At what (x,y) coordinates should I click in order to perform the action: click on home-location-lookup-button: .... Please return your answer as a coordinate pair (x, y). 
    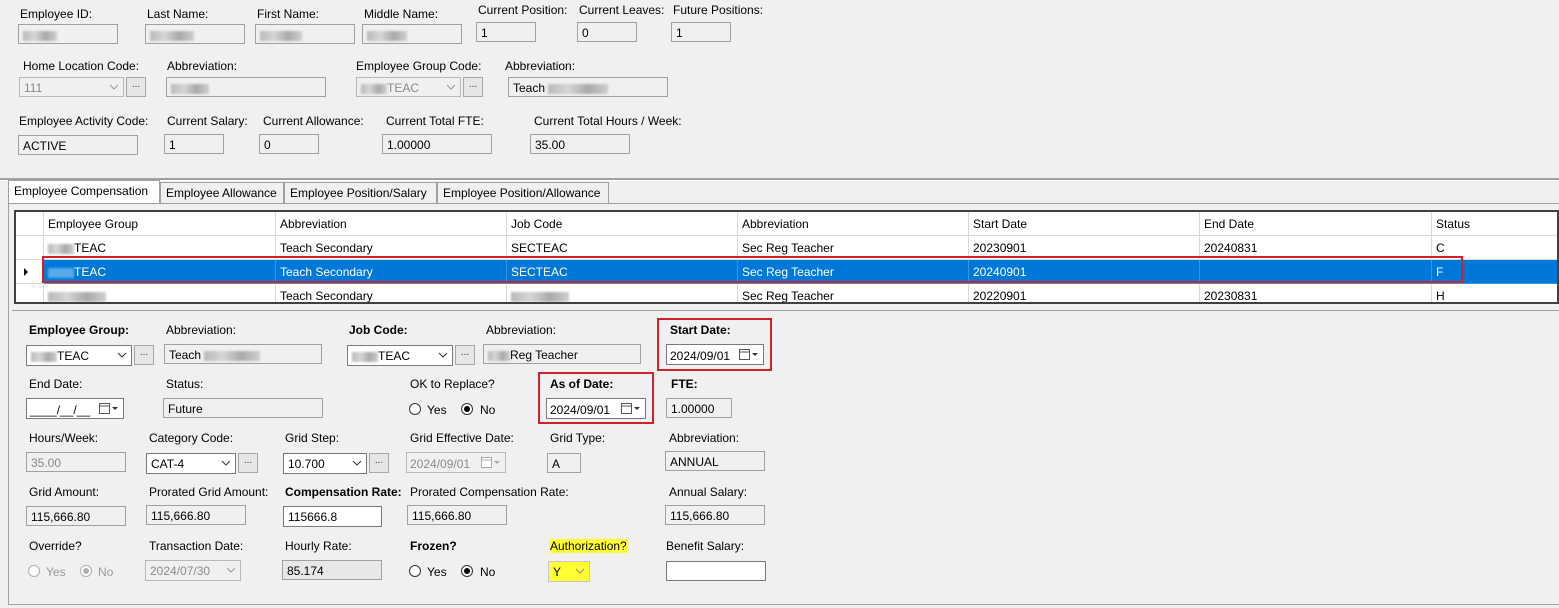
    Looking at the image, I should click on (136, 87).